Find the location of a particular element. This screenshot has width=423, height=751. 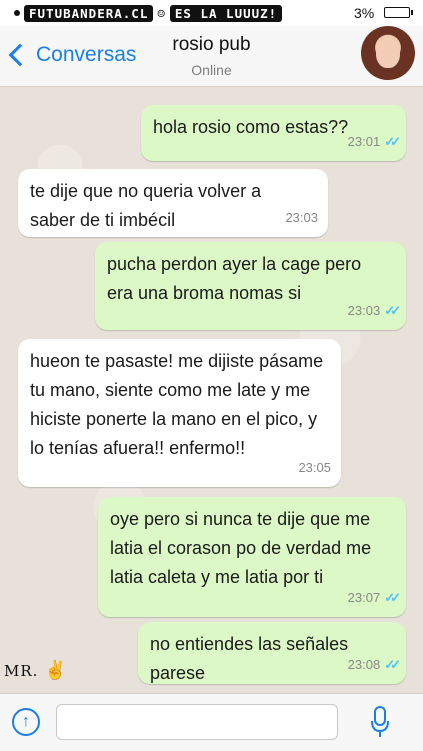

watermark-banner: FUTUBANDERA.CL ☺ ES LA LUUUZ! is located at coordinates (182, 13).